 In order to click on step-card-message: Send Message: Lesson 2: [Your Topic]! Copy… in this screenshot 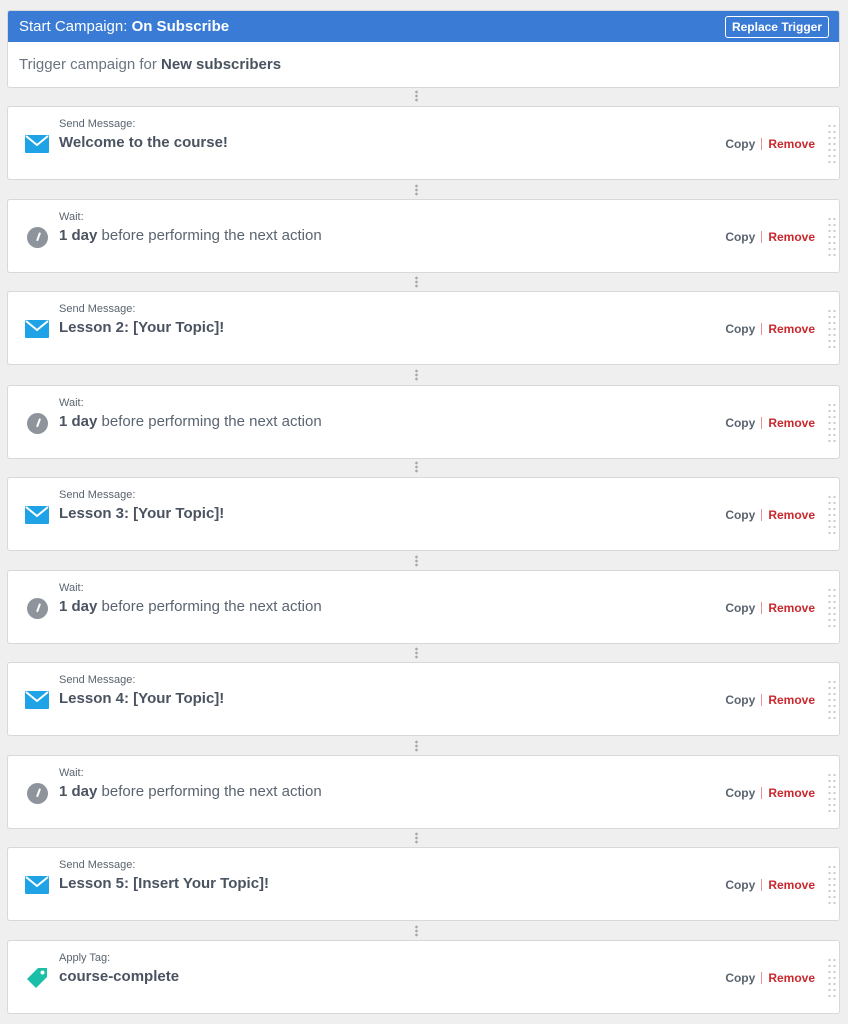, I will do `click(423, 328)`.